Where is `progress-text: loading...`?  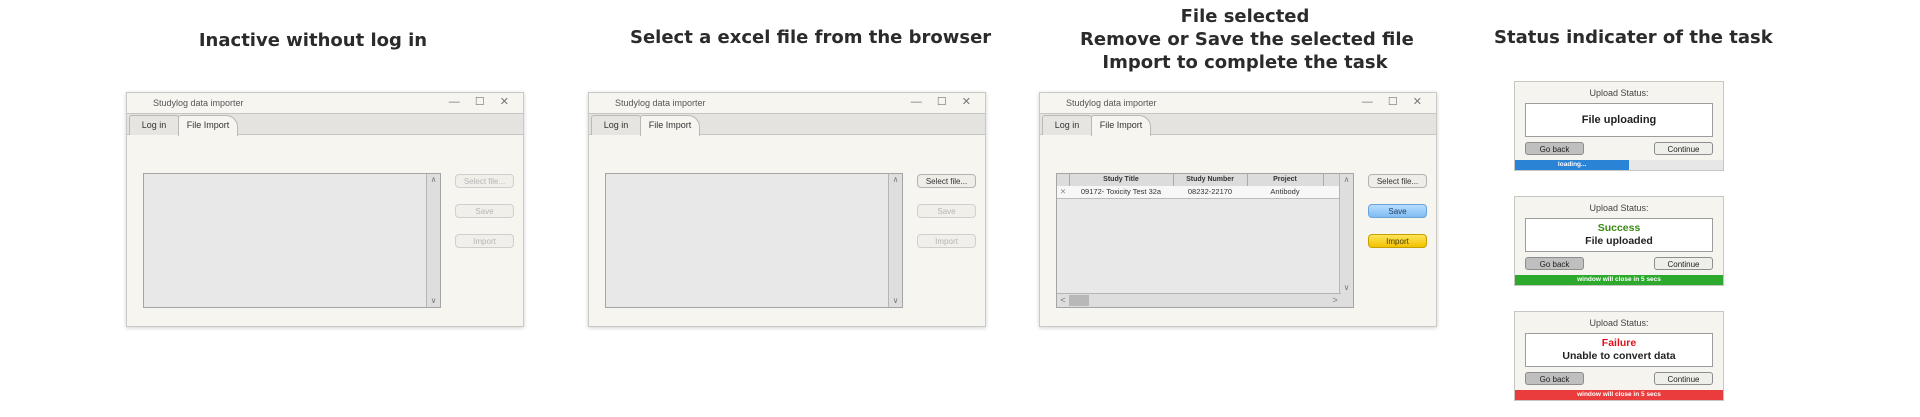
progress-text: loading... is located at coordinates (1572, 164).